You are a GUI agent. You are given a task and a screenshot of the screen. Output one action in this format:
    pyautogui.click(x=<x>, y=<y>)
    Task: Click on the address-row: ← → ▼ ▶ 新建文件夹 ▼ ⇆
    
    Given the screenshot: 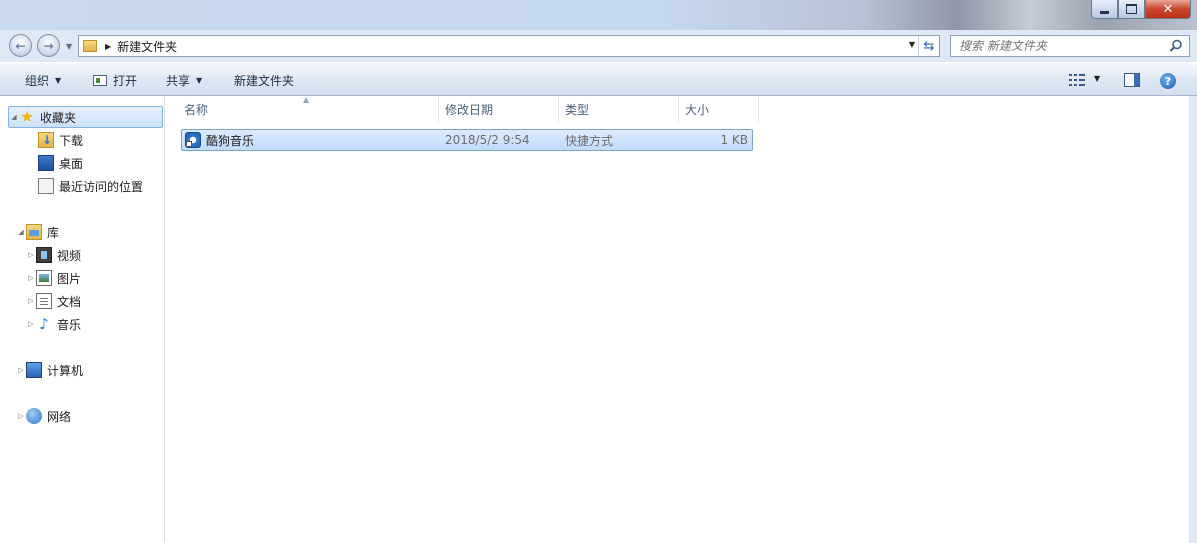 What is the action you would take?
    pyautogui.click(x=598, y=46)
    